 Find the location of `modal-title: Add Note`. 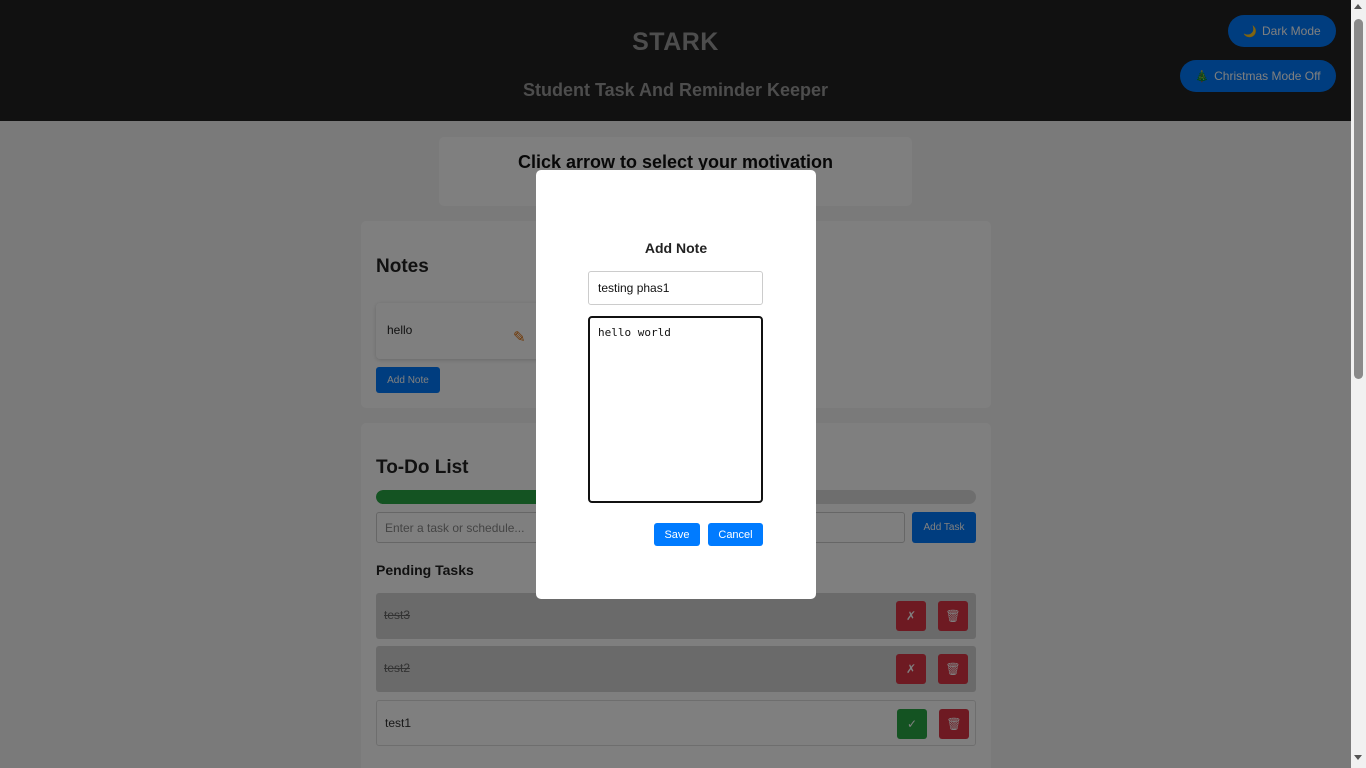

modal-title: Add Note is located at coordinates (676, 248).